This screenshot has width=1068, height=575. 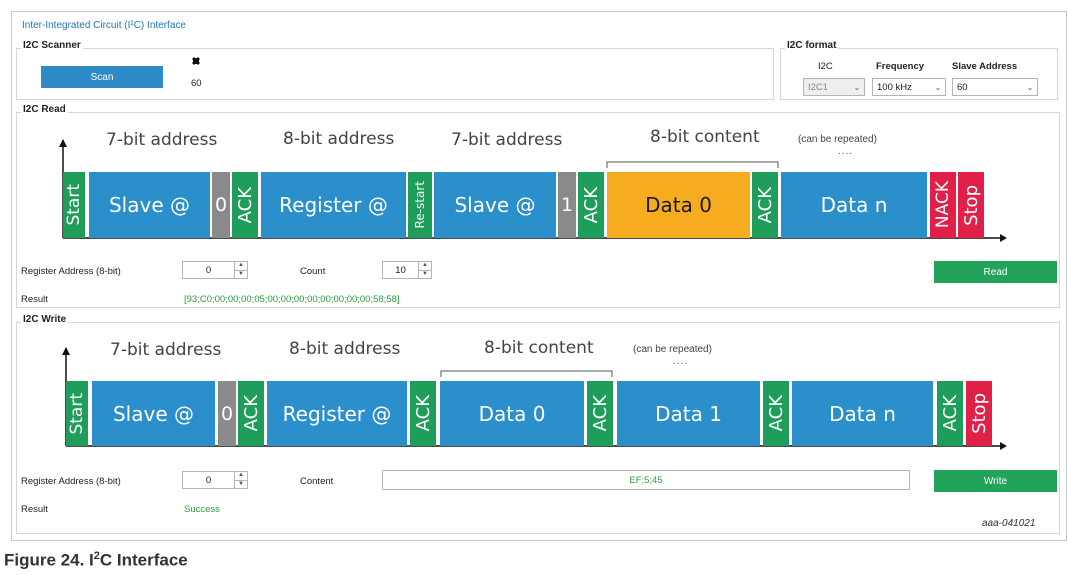 What do you see at coordinates (337, 413) in the screenshot?
I see `write-seg-register: Register @` at bounding box center [337, 413].